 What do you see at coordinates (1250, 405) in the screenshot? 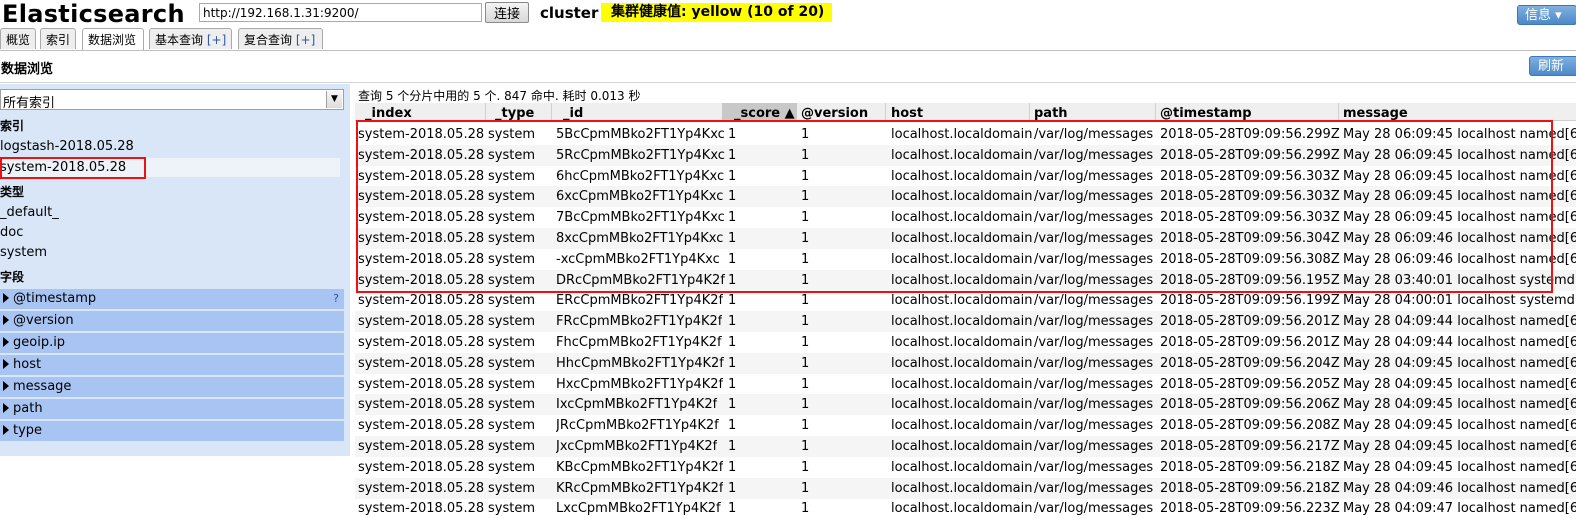
I see `cell-timestamp: 2018-05-28T09:09:56.206Z` at bounding box center [1250, 405].